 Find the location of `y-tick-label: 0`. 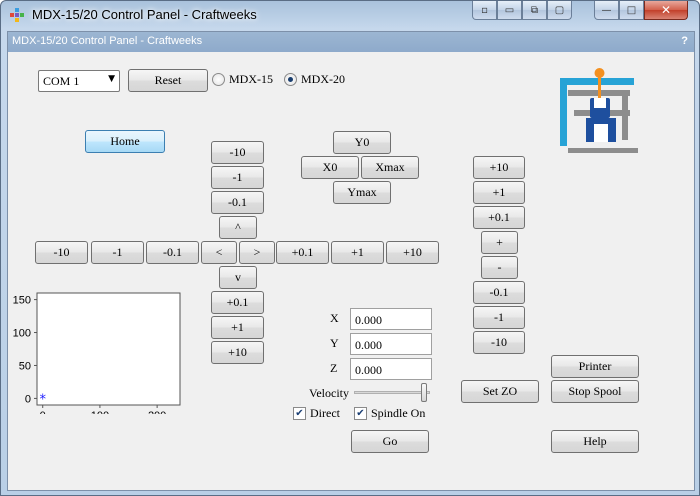

y-tick-label: 0 is located at coordinates (28, 399).